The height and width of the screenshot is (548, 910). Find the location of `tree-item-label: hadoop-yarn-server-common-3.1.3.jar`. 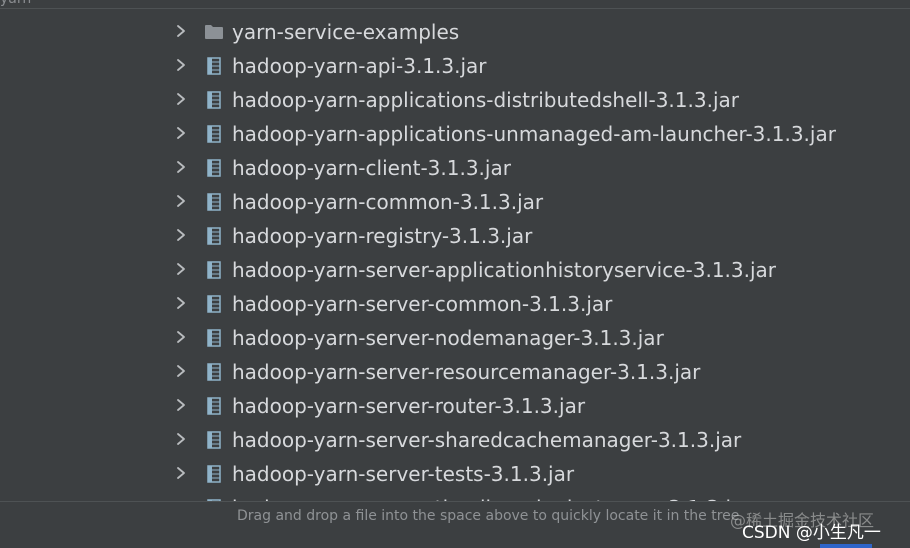

tree-item-label: hadoop-yarn-server-common-3.1.3.jar is located at coordinates (422, 304).